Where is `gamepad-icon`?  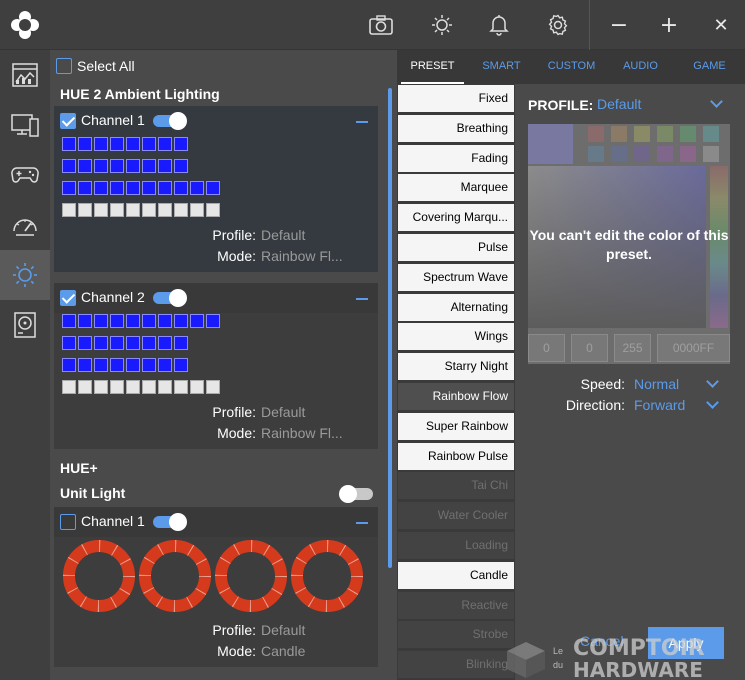
gamepad-icon is located at coordinates (25, 175).